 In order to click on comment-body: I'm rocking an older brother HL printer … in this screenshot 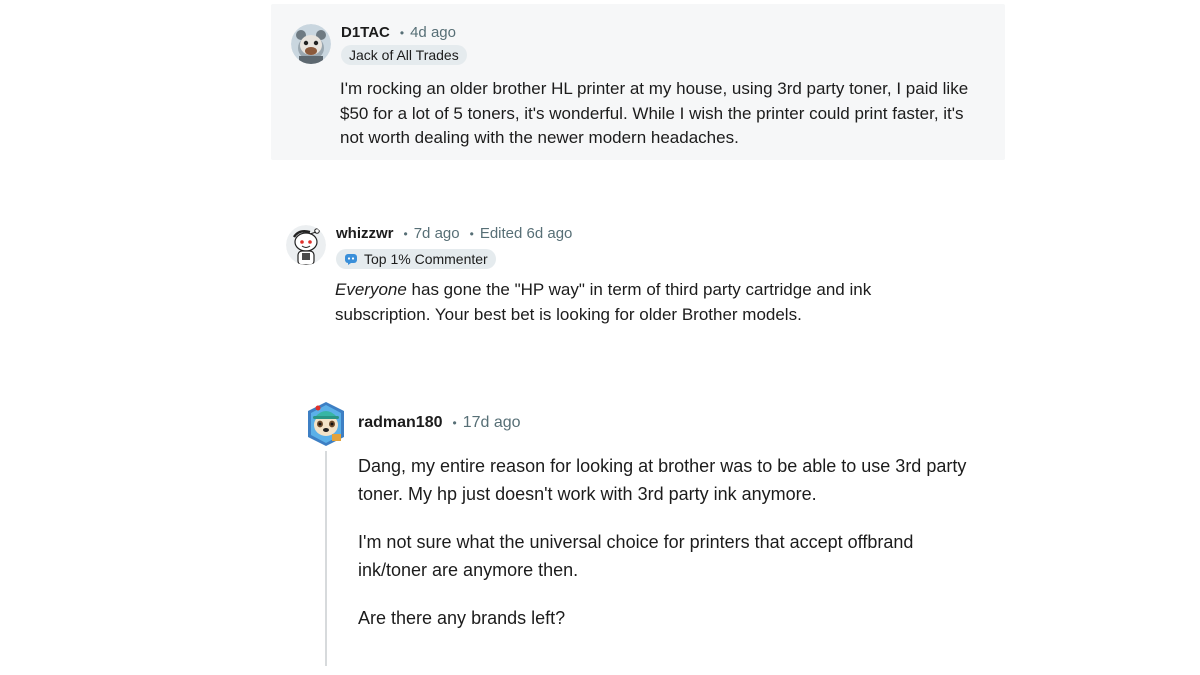, I will do `click(665, 114)`.